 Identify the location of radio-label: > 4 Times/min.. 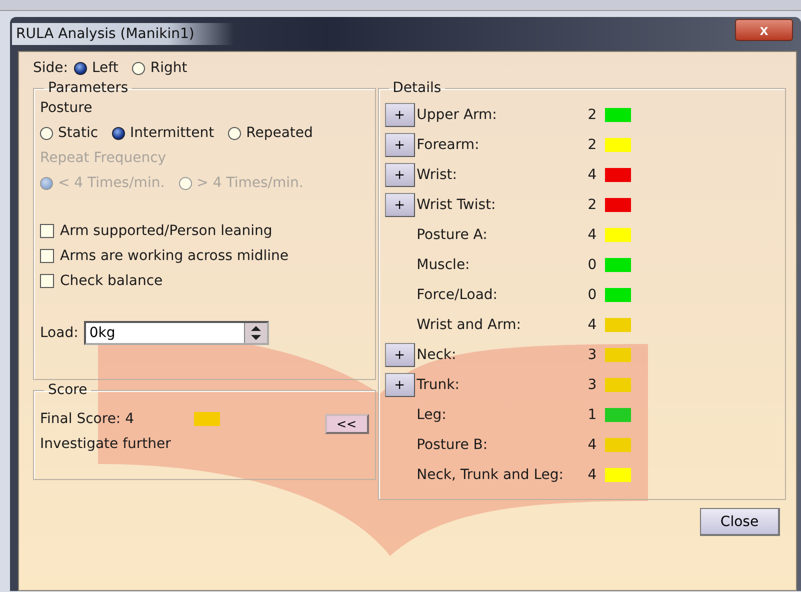
(250, 183).